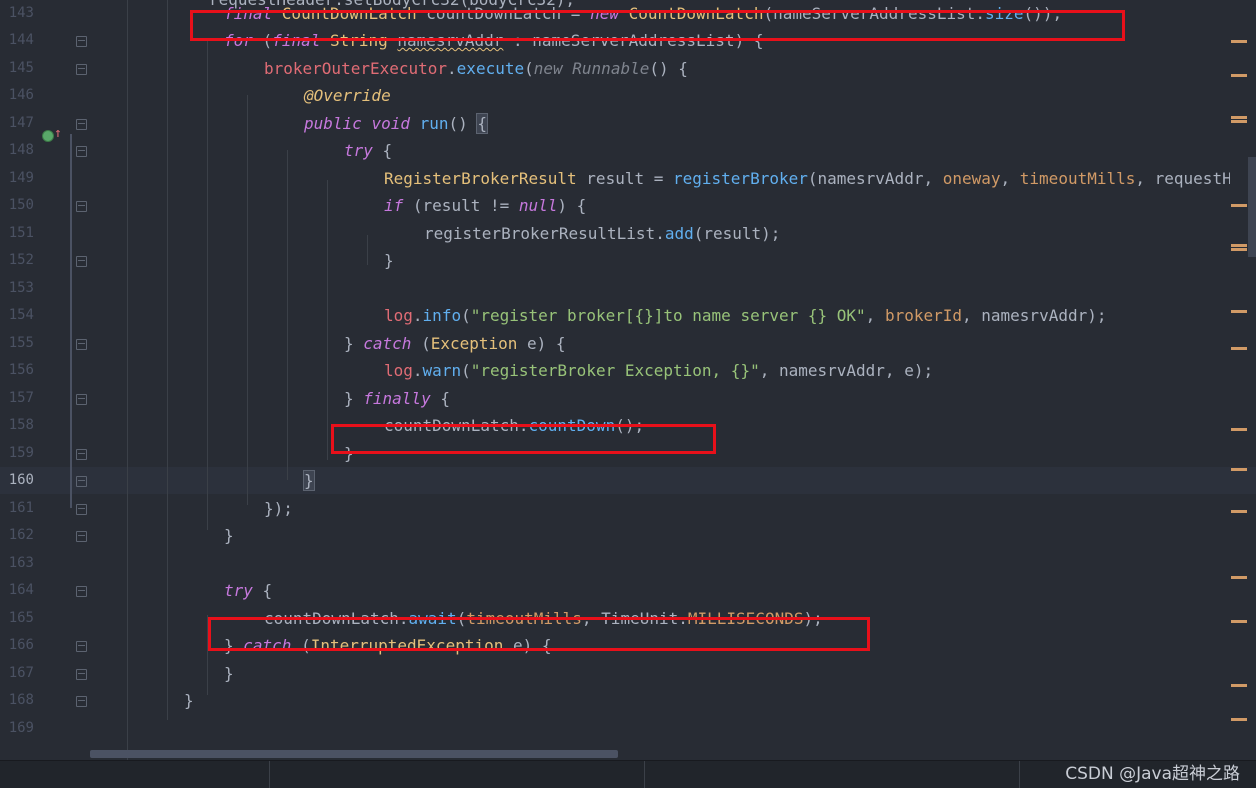 This screenshot has width=1256, height=788. What do you see at coordinates (442, 370) in the screenshot?
I see `code-token: warn` at bounding box center [442, 370].